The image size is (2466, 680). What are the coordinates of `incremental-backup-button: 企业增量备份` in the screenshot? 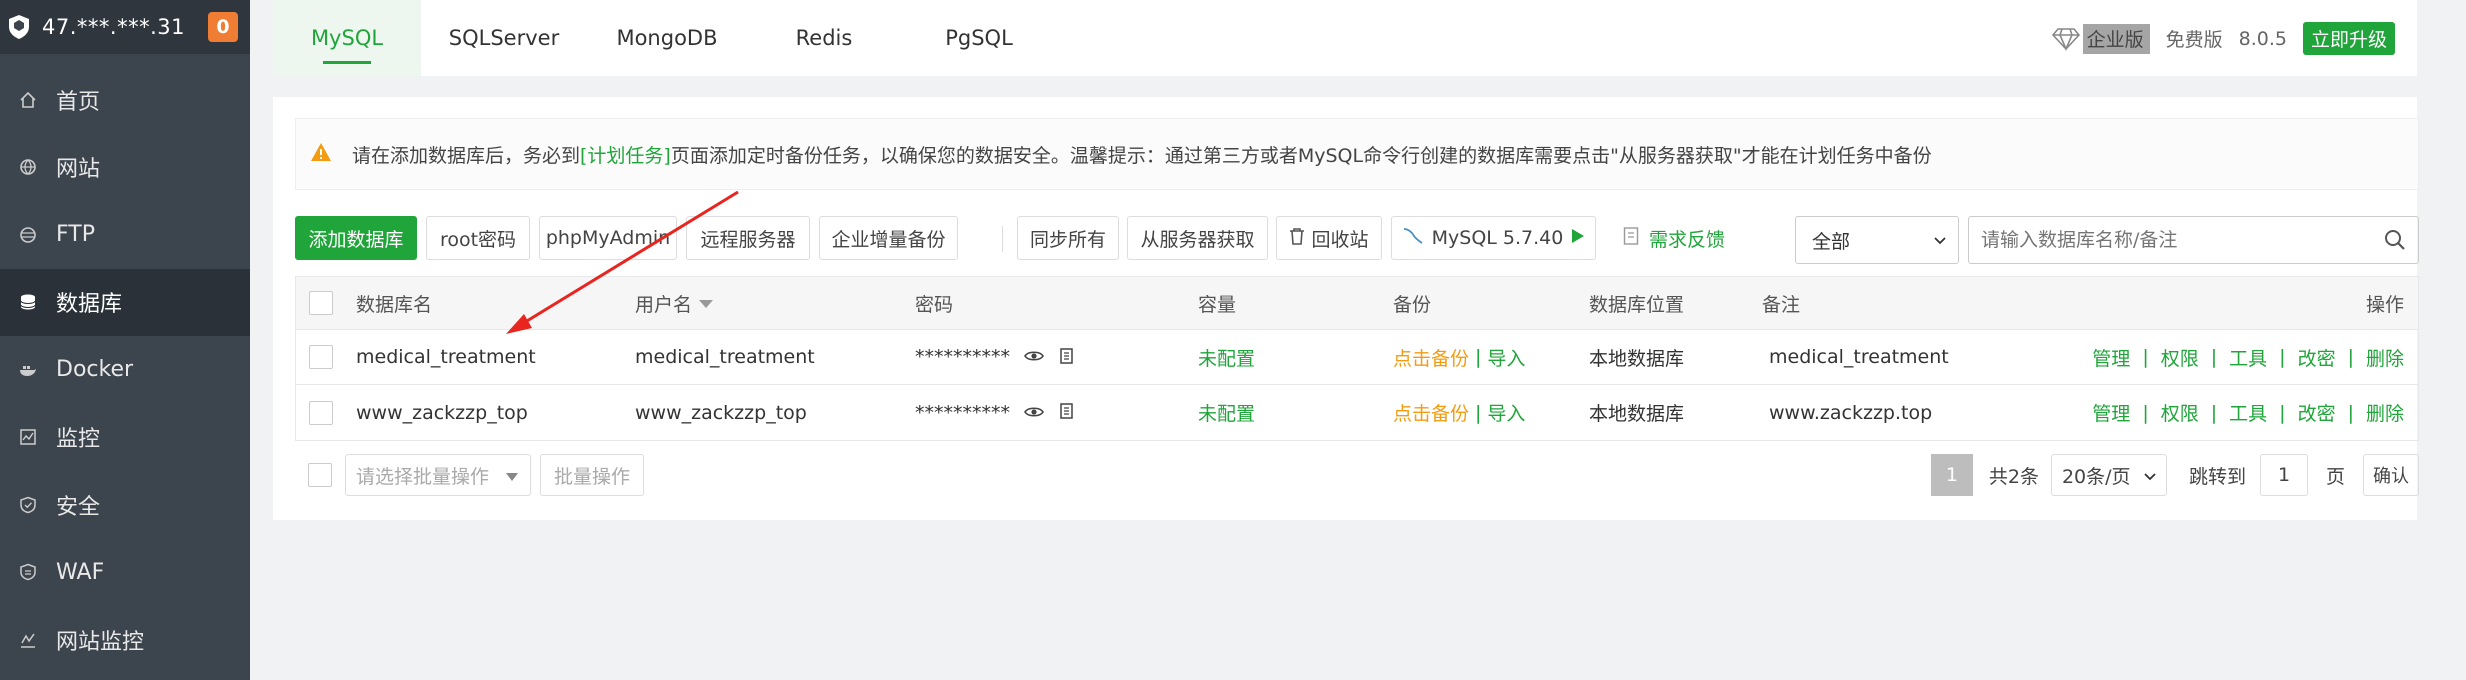 It's located at (888, 238).